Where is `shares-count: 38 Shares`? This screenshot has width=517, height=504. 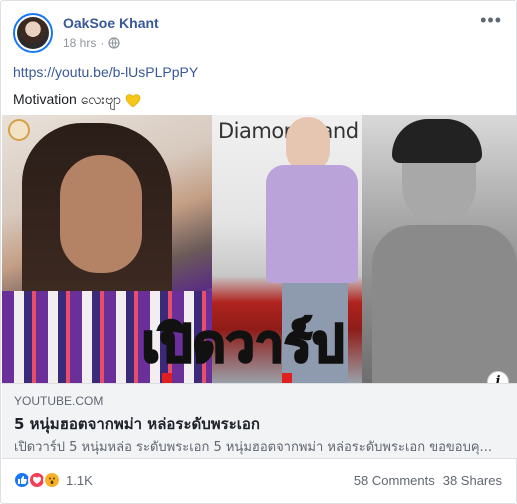
shares-count: 38 Shares is located at coordinates (472, 480).